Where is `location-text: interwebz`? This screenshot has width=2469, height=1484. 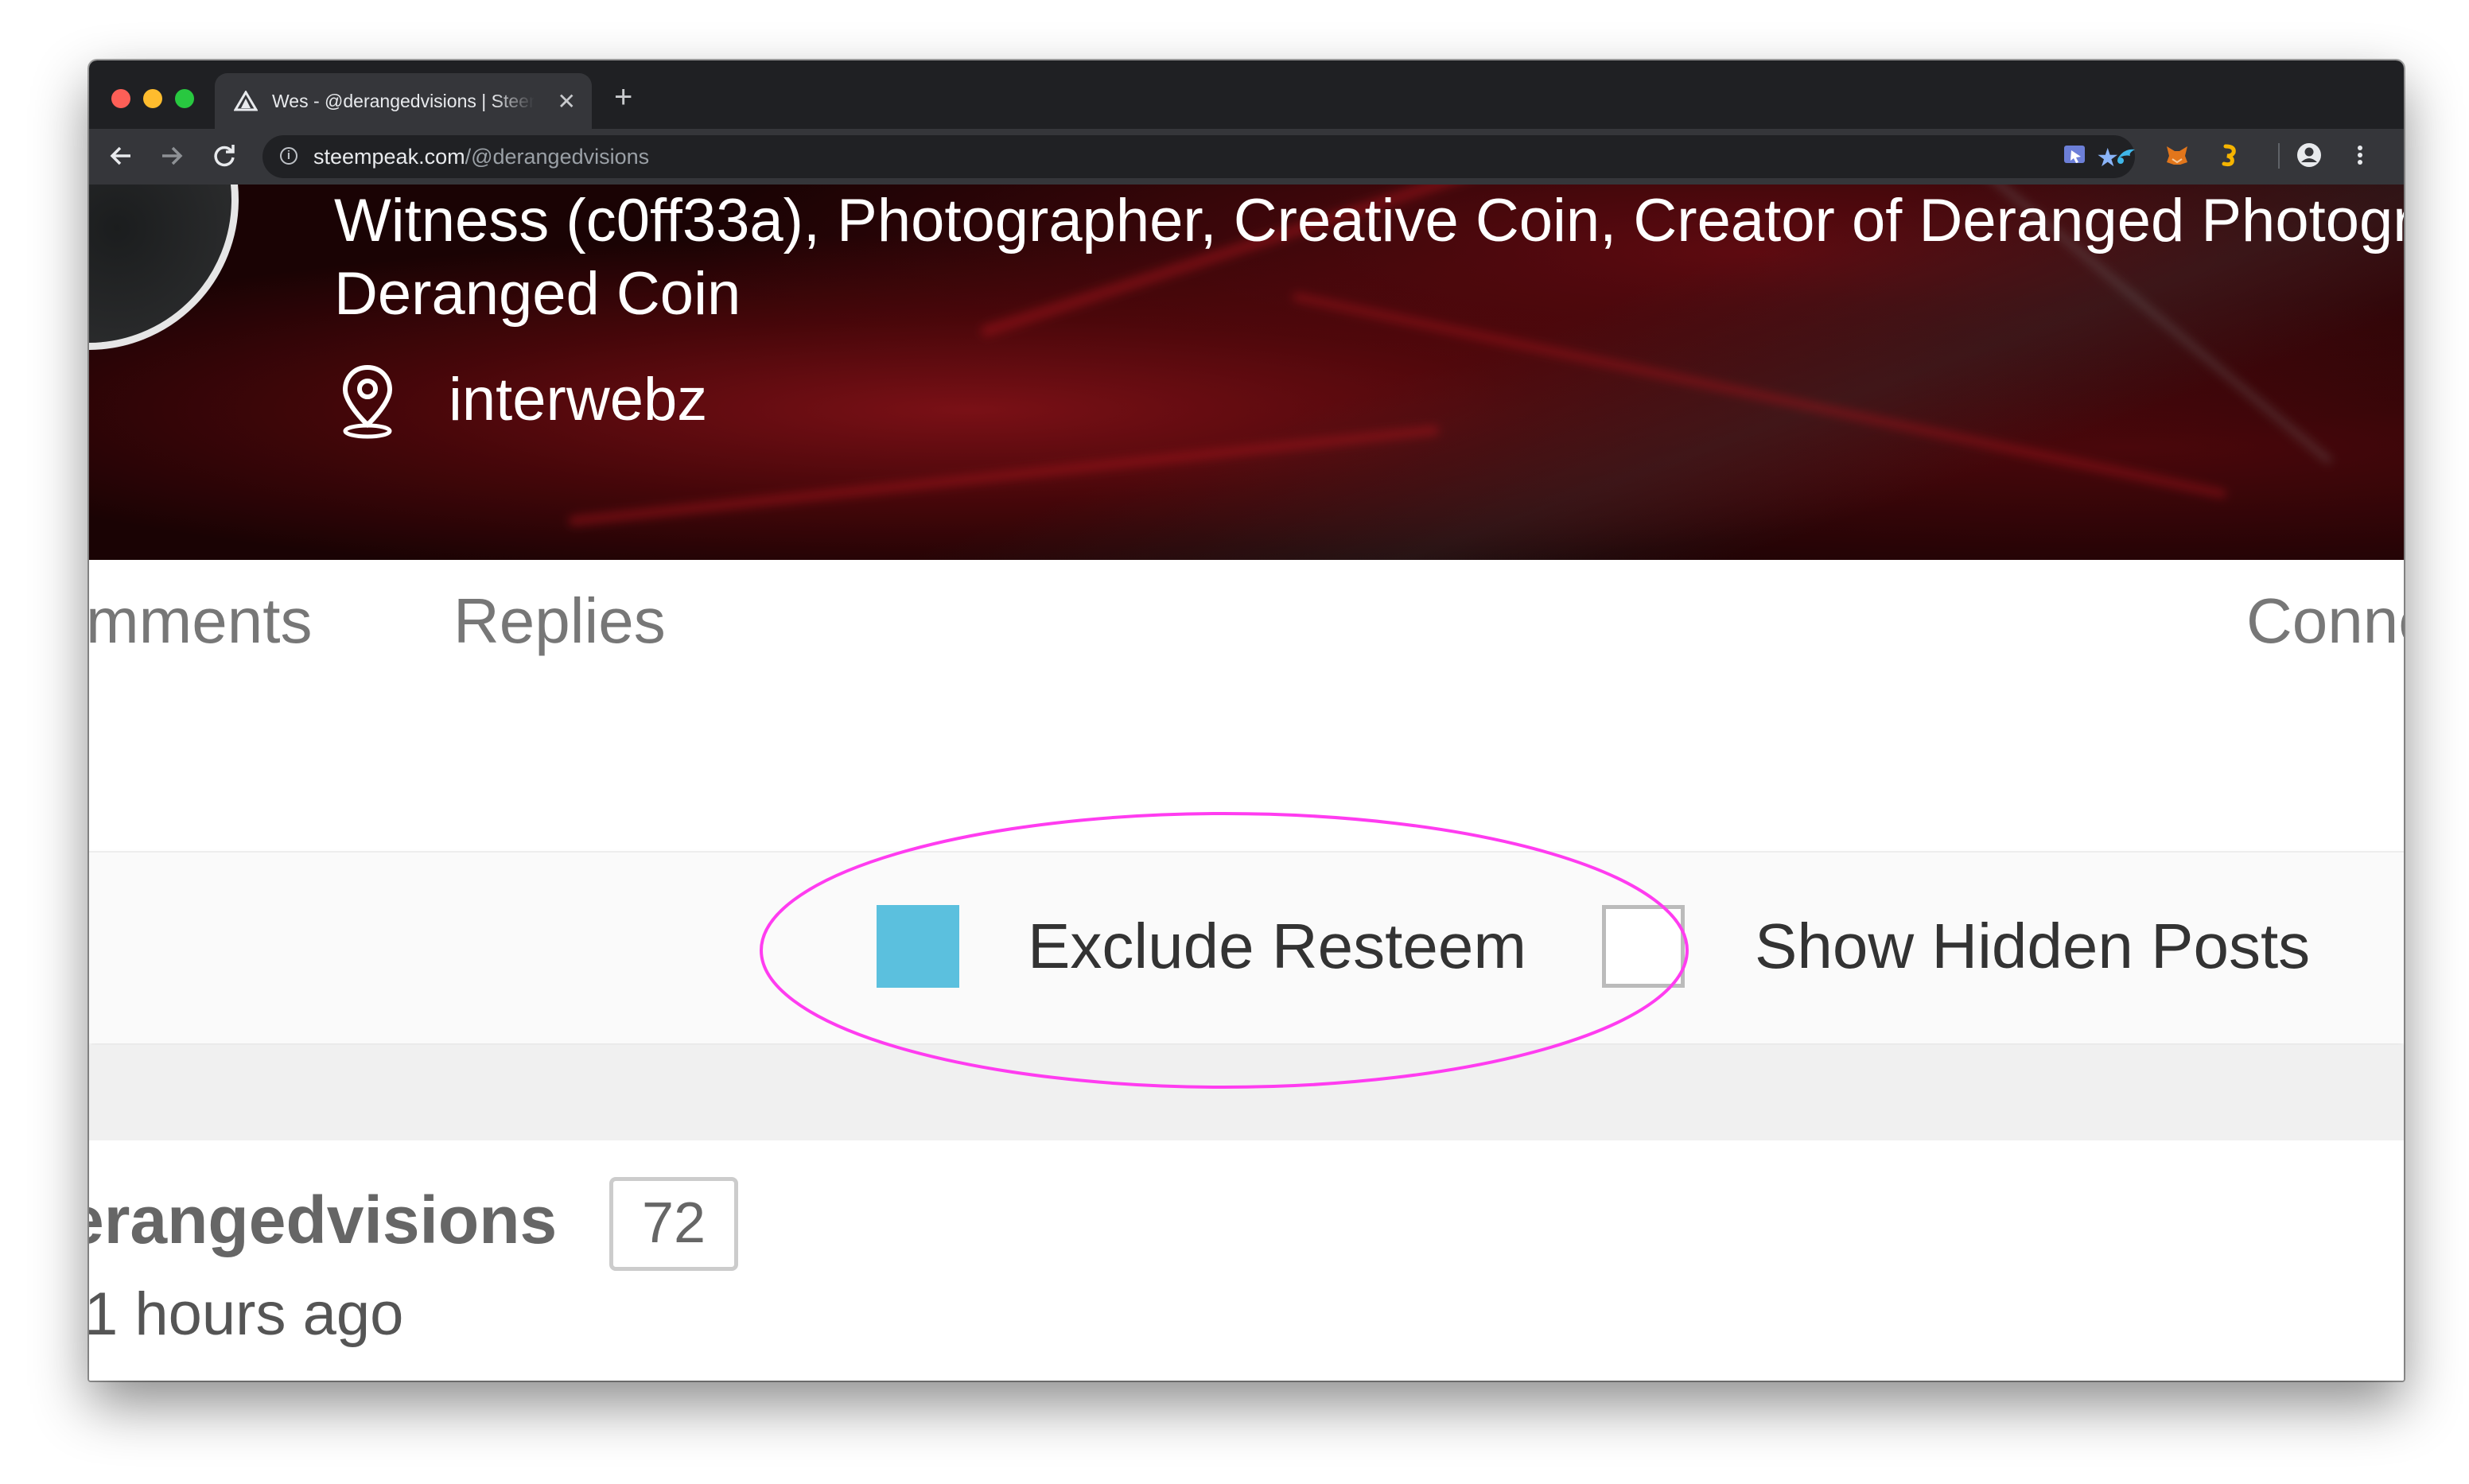 location-text: interwebz is located at coordinates (578, 399).